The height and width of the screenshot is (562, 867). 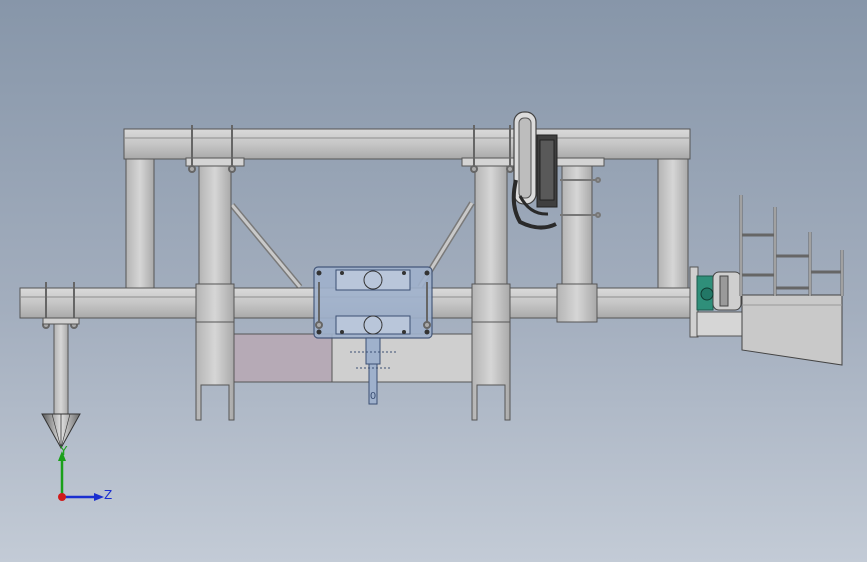 I want to click on orientation-triad: Y Z, so click(x=85, y=480).